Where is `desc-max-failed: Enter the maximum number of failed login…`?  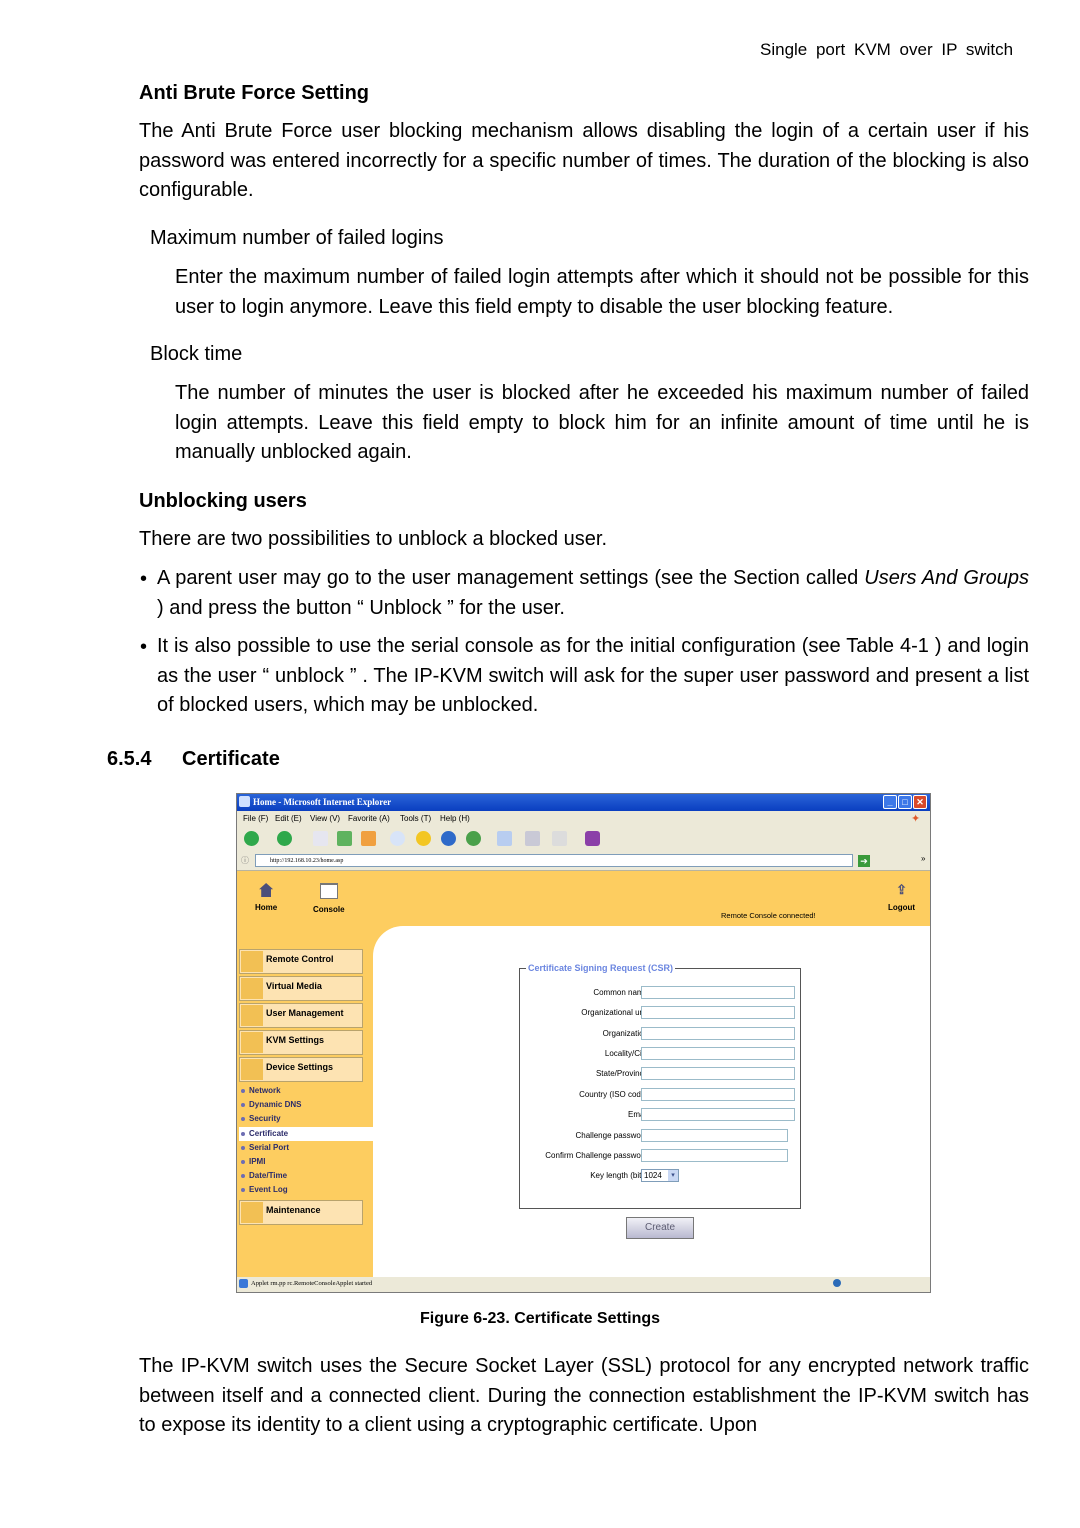 desc-max-failed: Enter the maximum number of failed login… is located at coordinates (602, 292).